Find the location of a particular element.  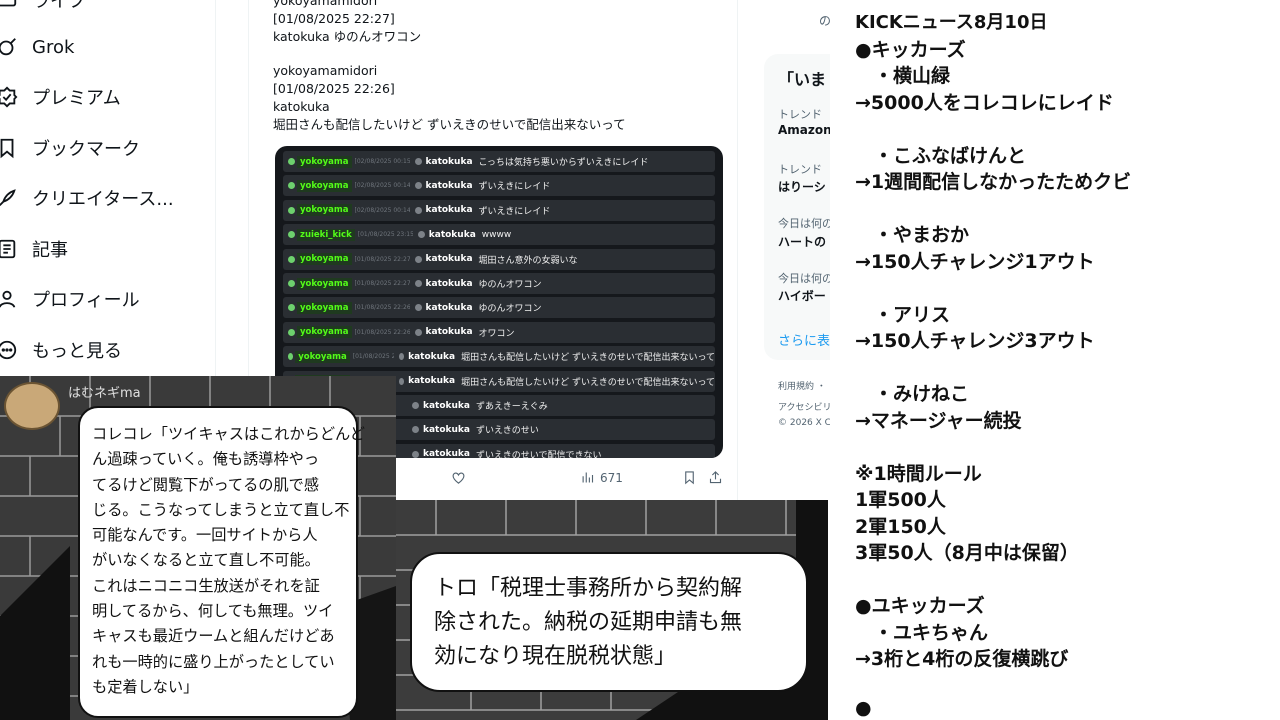

sidebar-item-profile: プロフィール is located at coordinates (70, 299).